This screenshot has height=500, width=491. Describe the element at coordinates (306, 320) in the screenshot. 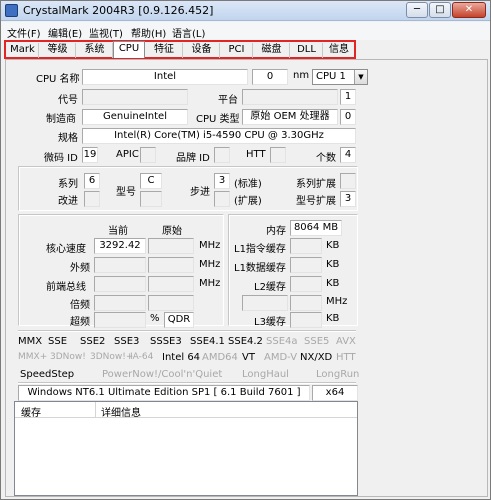

I see `l3-field` at that location.